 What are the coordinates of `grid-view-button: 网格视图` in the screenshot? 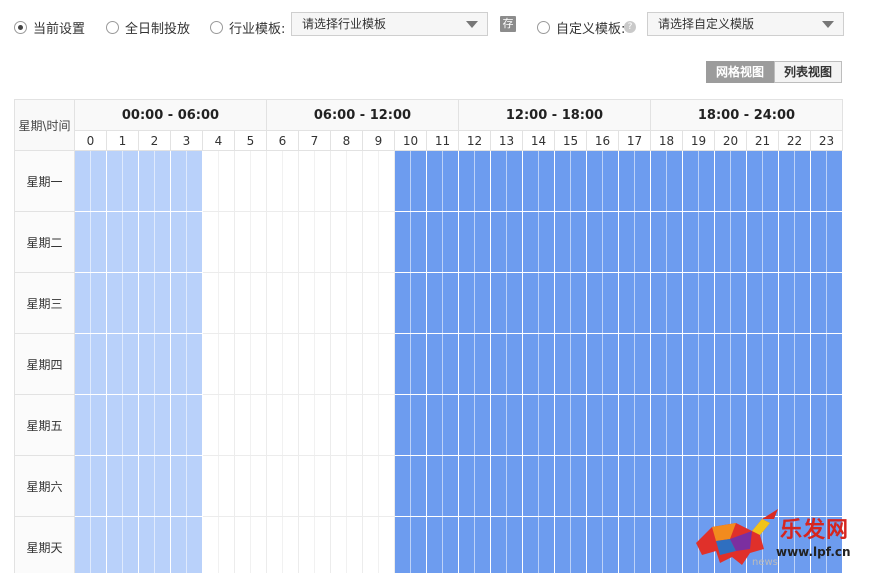 It's located at (740, 72).